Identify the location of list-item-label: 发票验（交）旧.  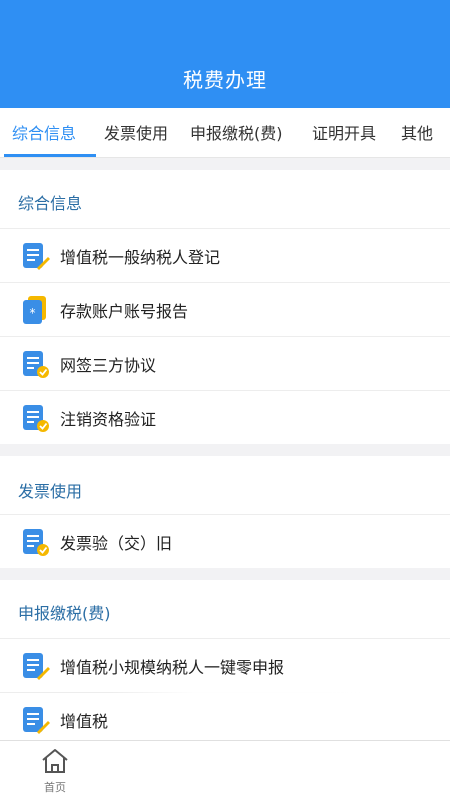
(116, 543).